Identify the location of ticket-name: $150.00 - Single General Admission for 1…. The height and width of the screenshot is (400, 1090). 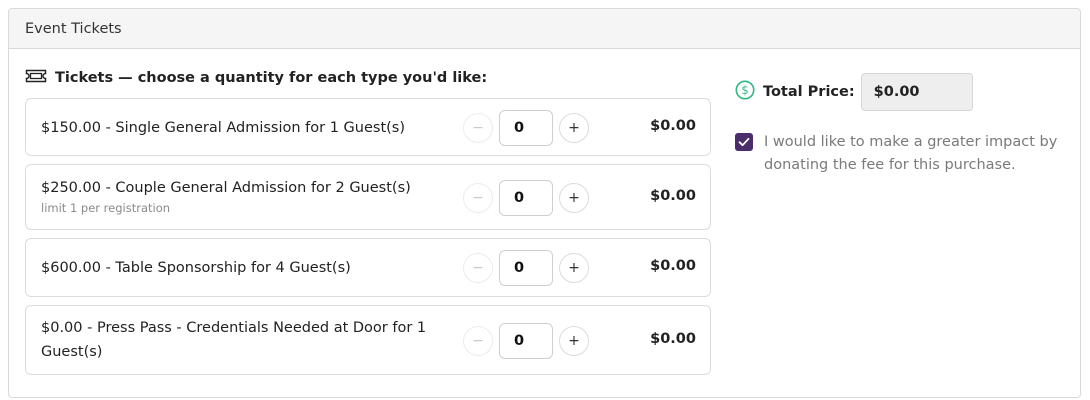
(223, 128).